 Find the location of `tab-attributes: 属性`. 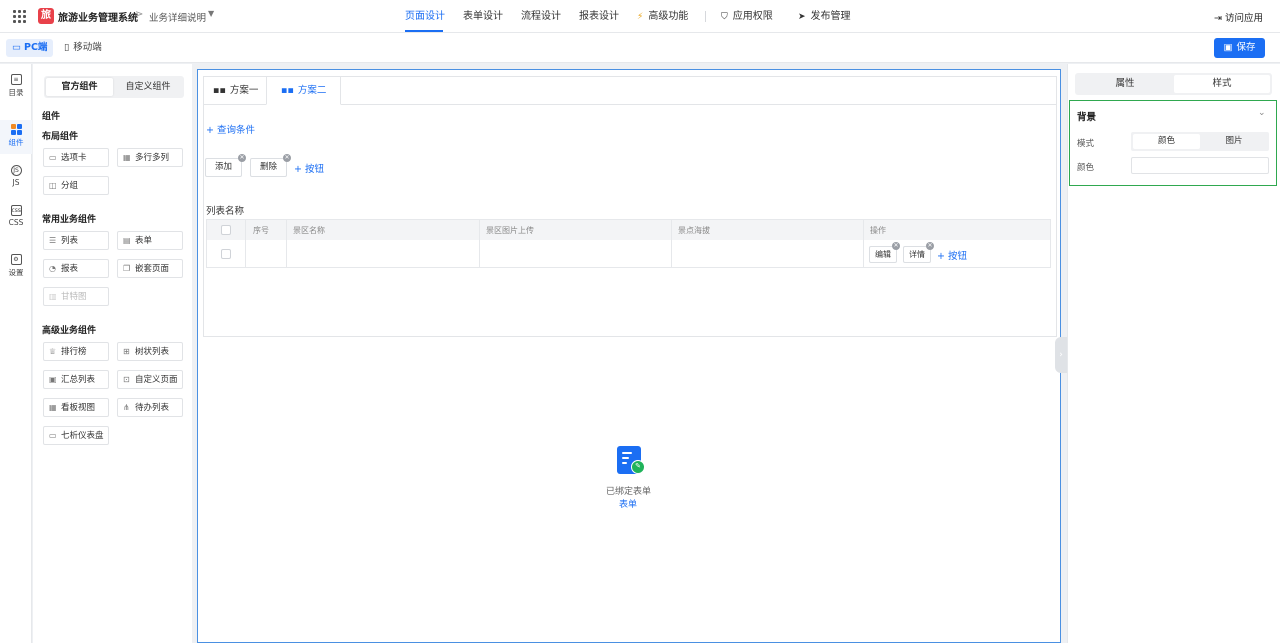

tab-attributes: 属性 is located at coordinates (1125, 84).